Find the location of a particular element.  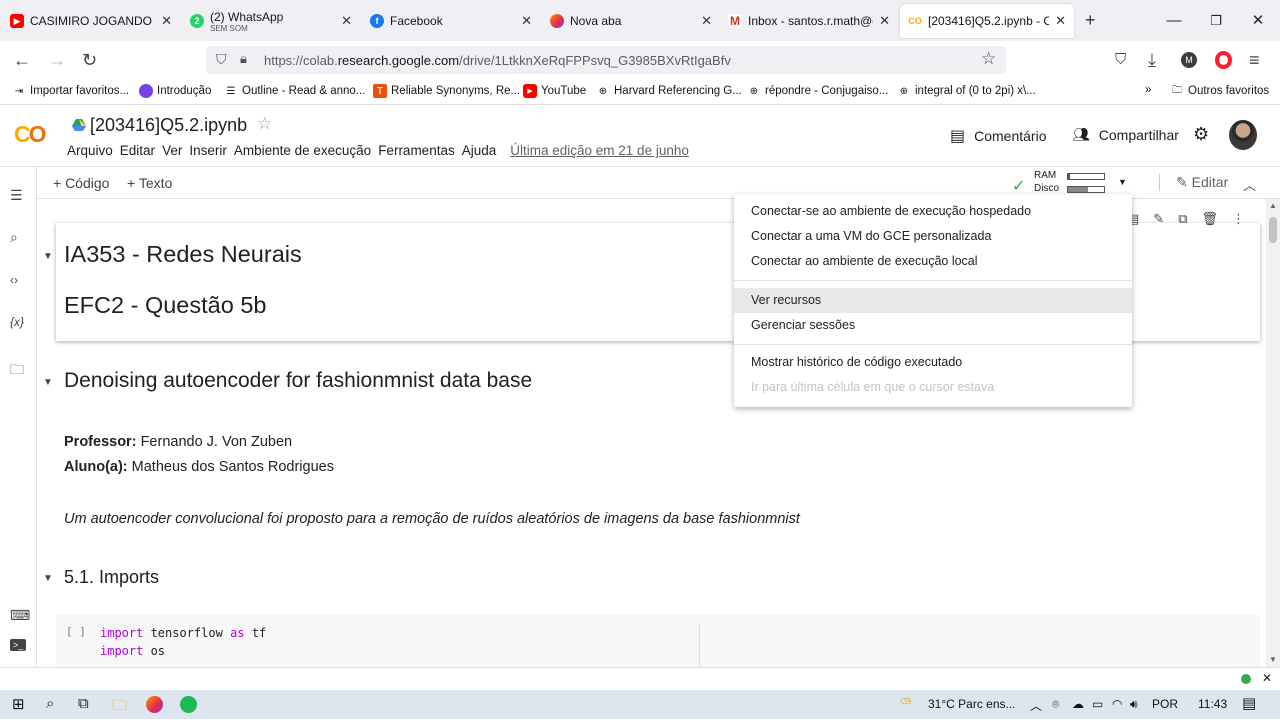

cloud-icon: ☁ is located at coordinates (1078, 704).